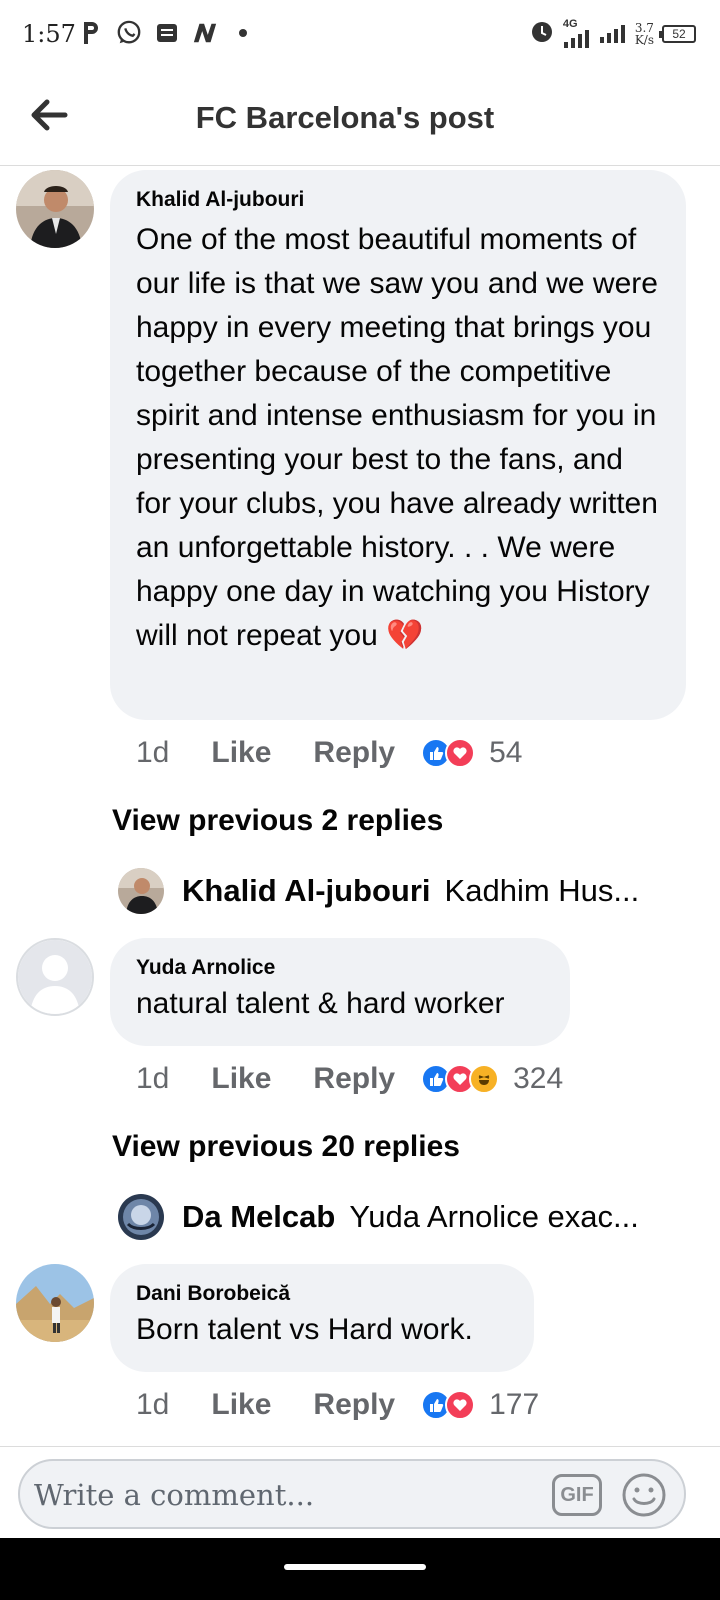  I want to click on page-title: FC Barcelona's post, so click(345, 117).